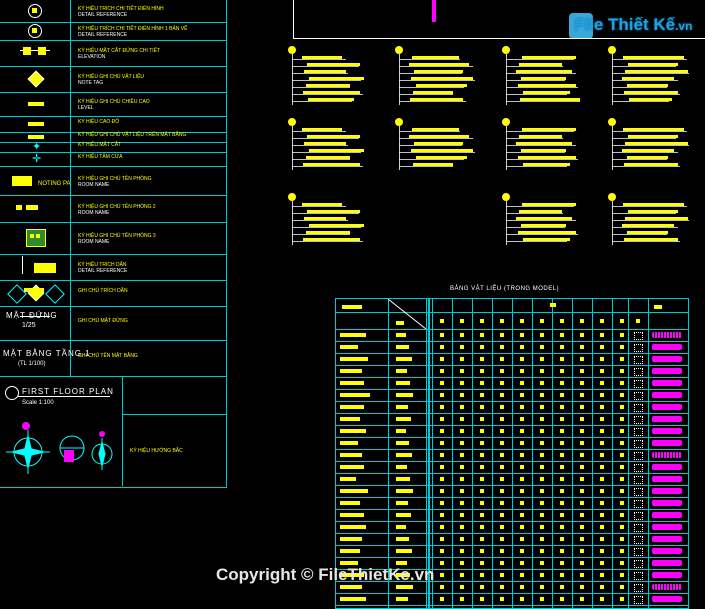 Image resolution: width=705 pixels, height=609 pixels. I want to click on top-frame, so click(499, 19).